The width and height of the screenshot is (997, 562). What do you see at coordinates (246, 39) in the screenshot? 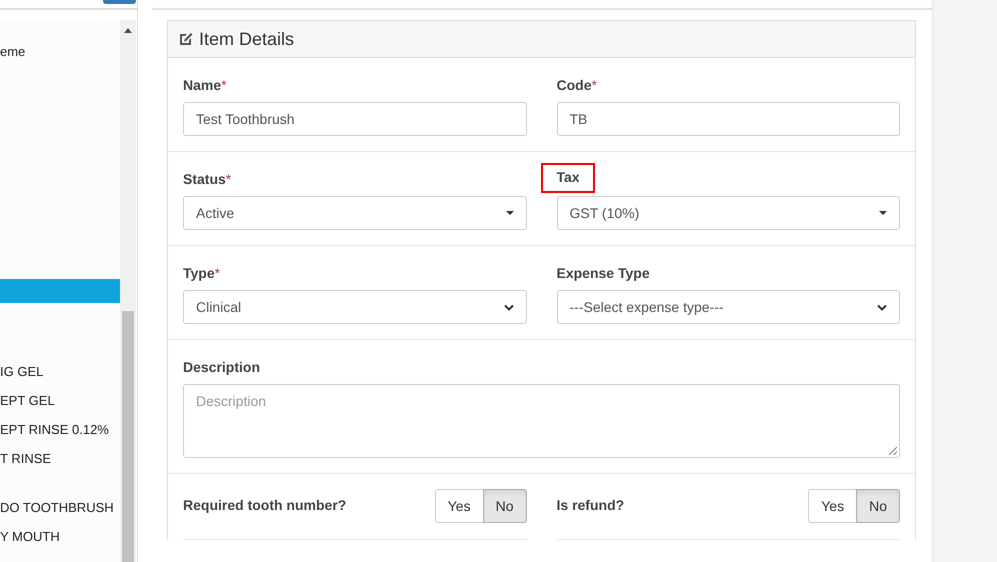
I see `panel-title: Item Details` at bounding box center [246, 39].